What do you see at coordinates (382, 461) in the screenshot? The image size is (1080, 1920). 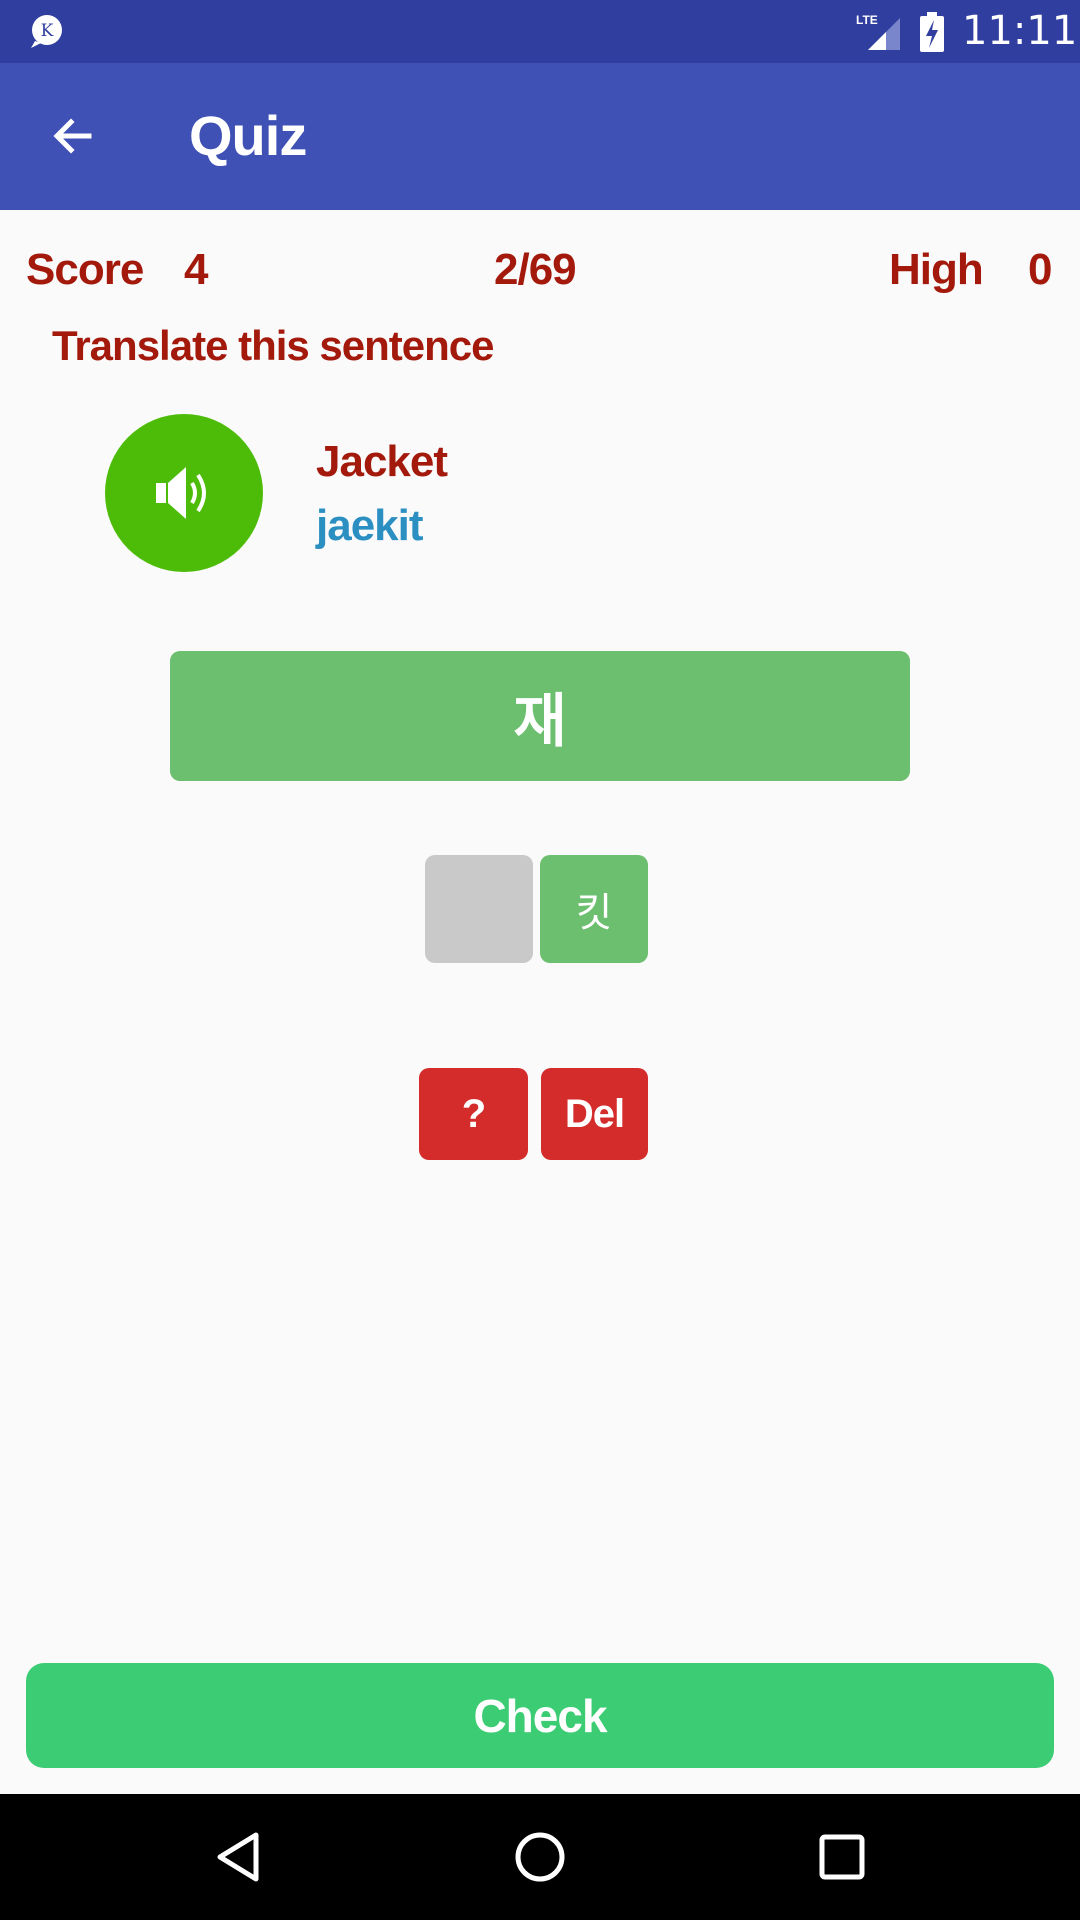 I see `word-english: Jacket` at bounding box center [382, 461].